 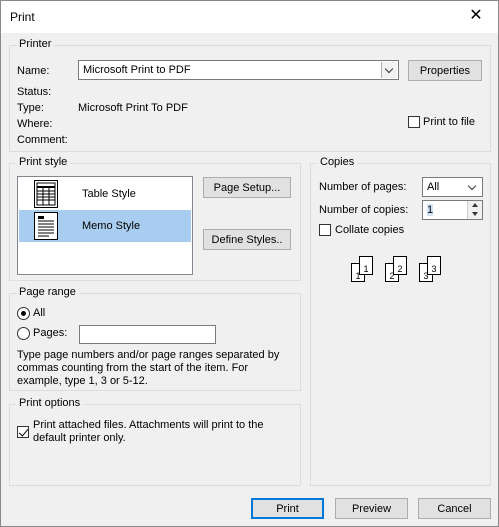 I want to click on print-button: Print, so click(x=287, y=508).